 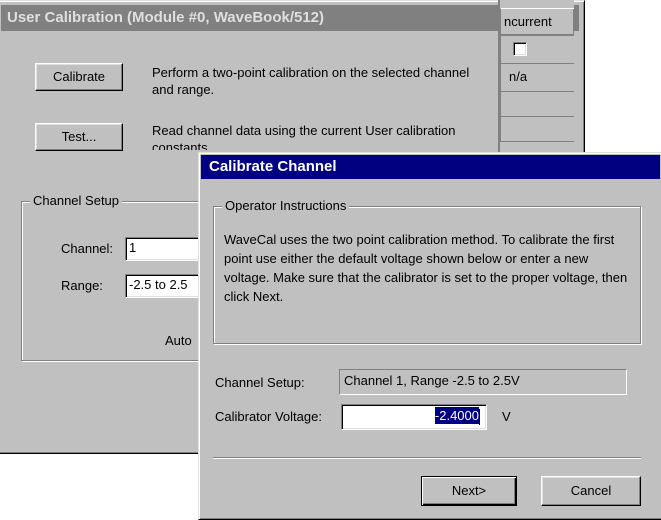 I want to click on next-button-label: Next>, so click(x=469, y=490).